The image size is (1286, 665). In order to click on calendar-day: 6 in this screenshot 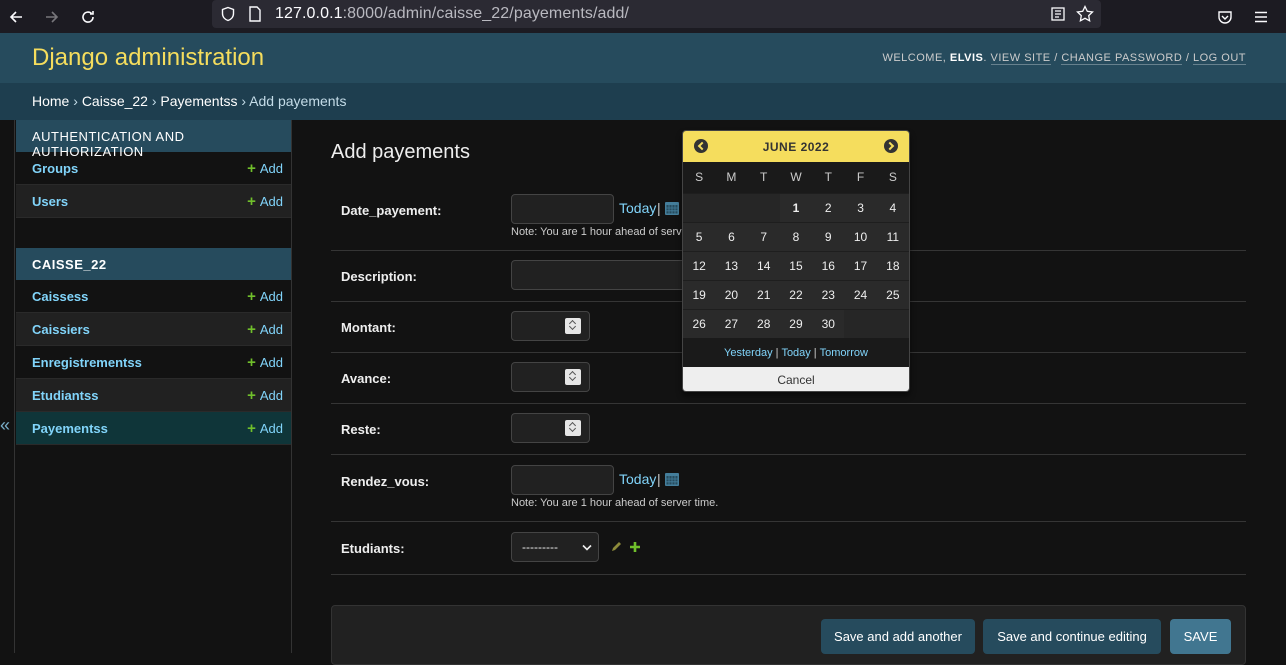, I will do `click(731, 236)`.